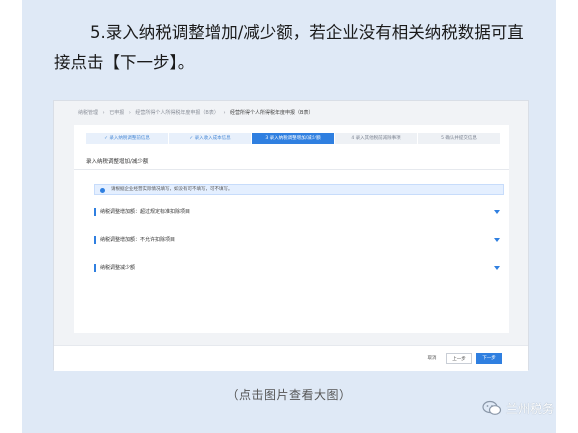 Image resolution: width=578 pixels, height=433 pixels. What do you see at coordinates (530, 408) in the screenshot?
I see `watermark-text: 兰州税务` at bounding box center [530, 408].